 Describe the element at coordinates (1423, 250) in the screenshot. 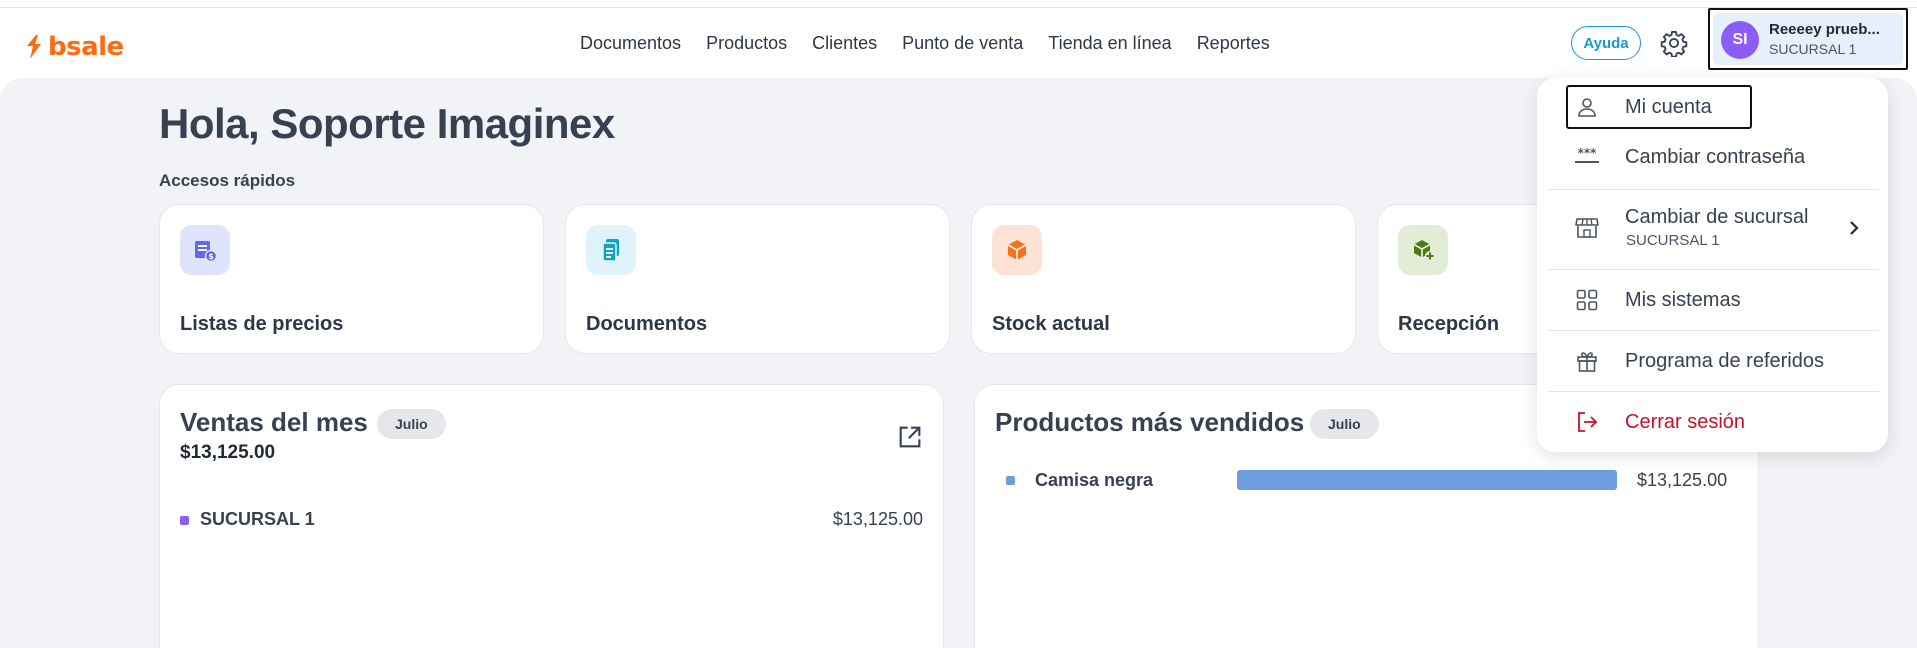

I see `box-add-icon` at that location.